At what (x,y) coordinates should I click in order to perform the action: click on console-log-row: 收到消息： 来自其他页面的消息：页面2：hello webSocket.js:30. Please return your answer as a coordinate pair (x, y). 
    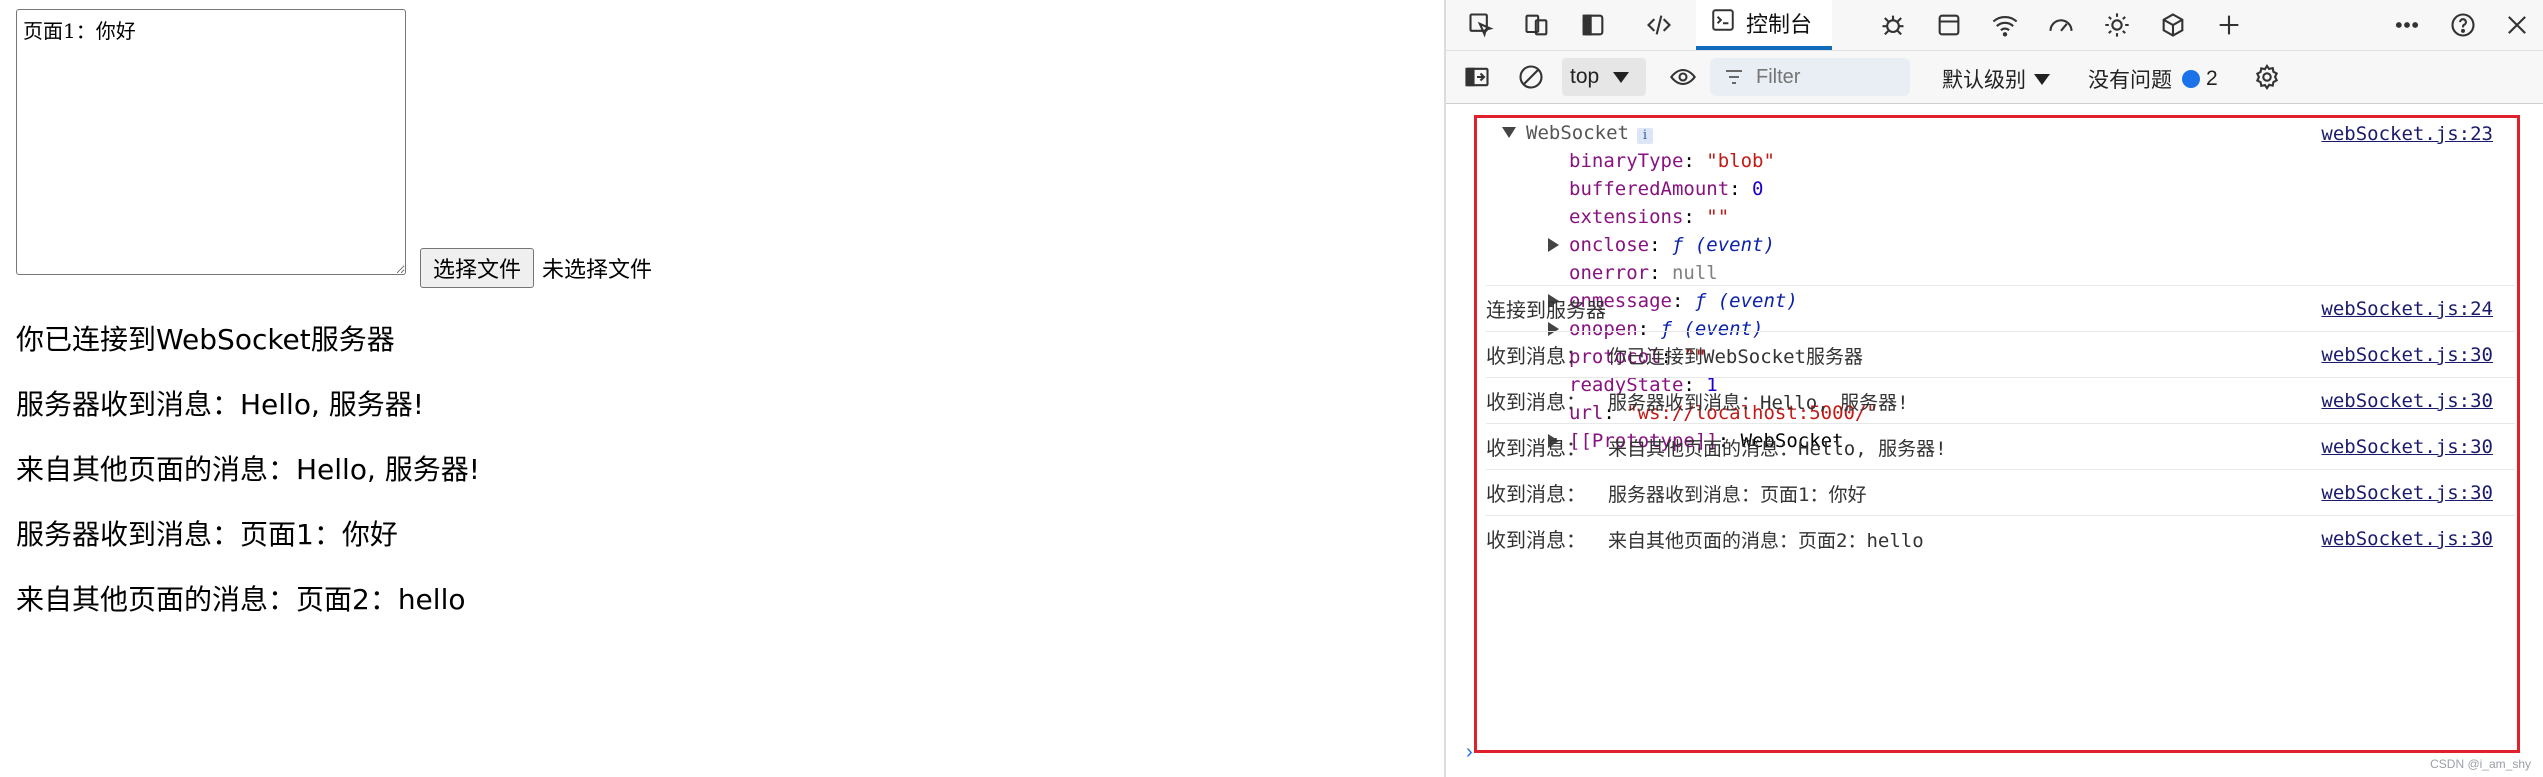
    Looking at the image, I should click on (2000, 538).